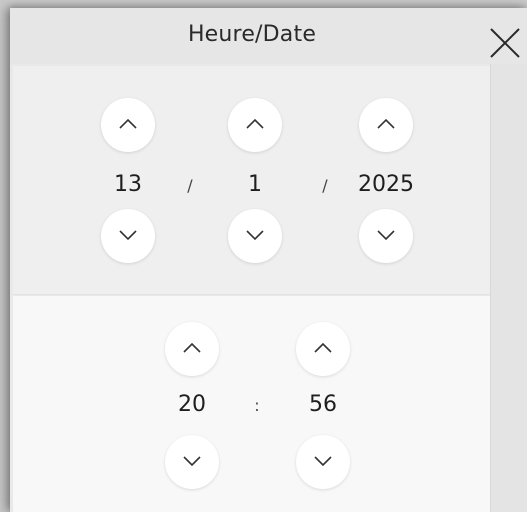 This screenshot has height=512, width=527. I want to click on day-value: 13, so click(128, 184).